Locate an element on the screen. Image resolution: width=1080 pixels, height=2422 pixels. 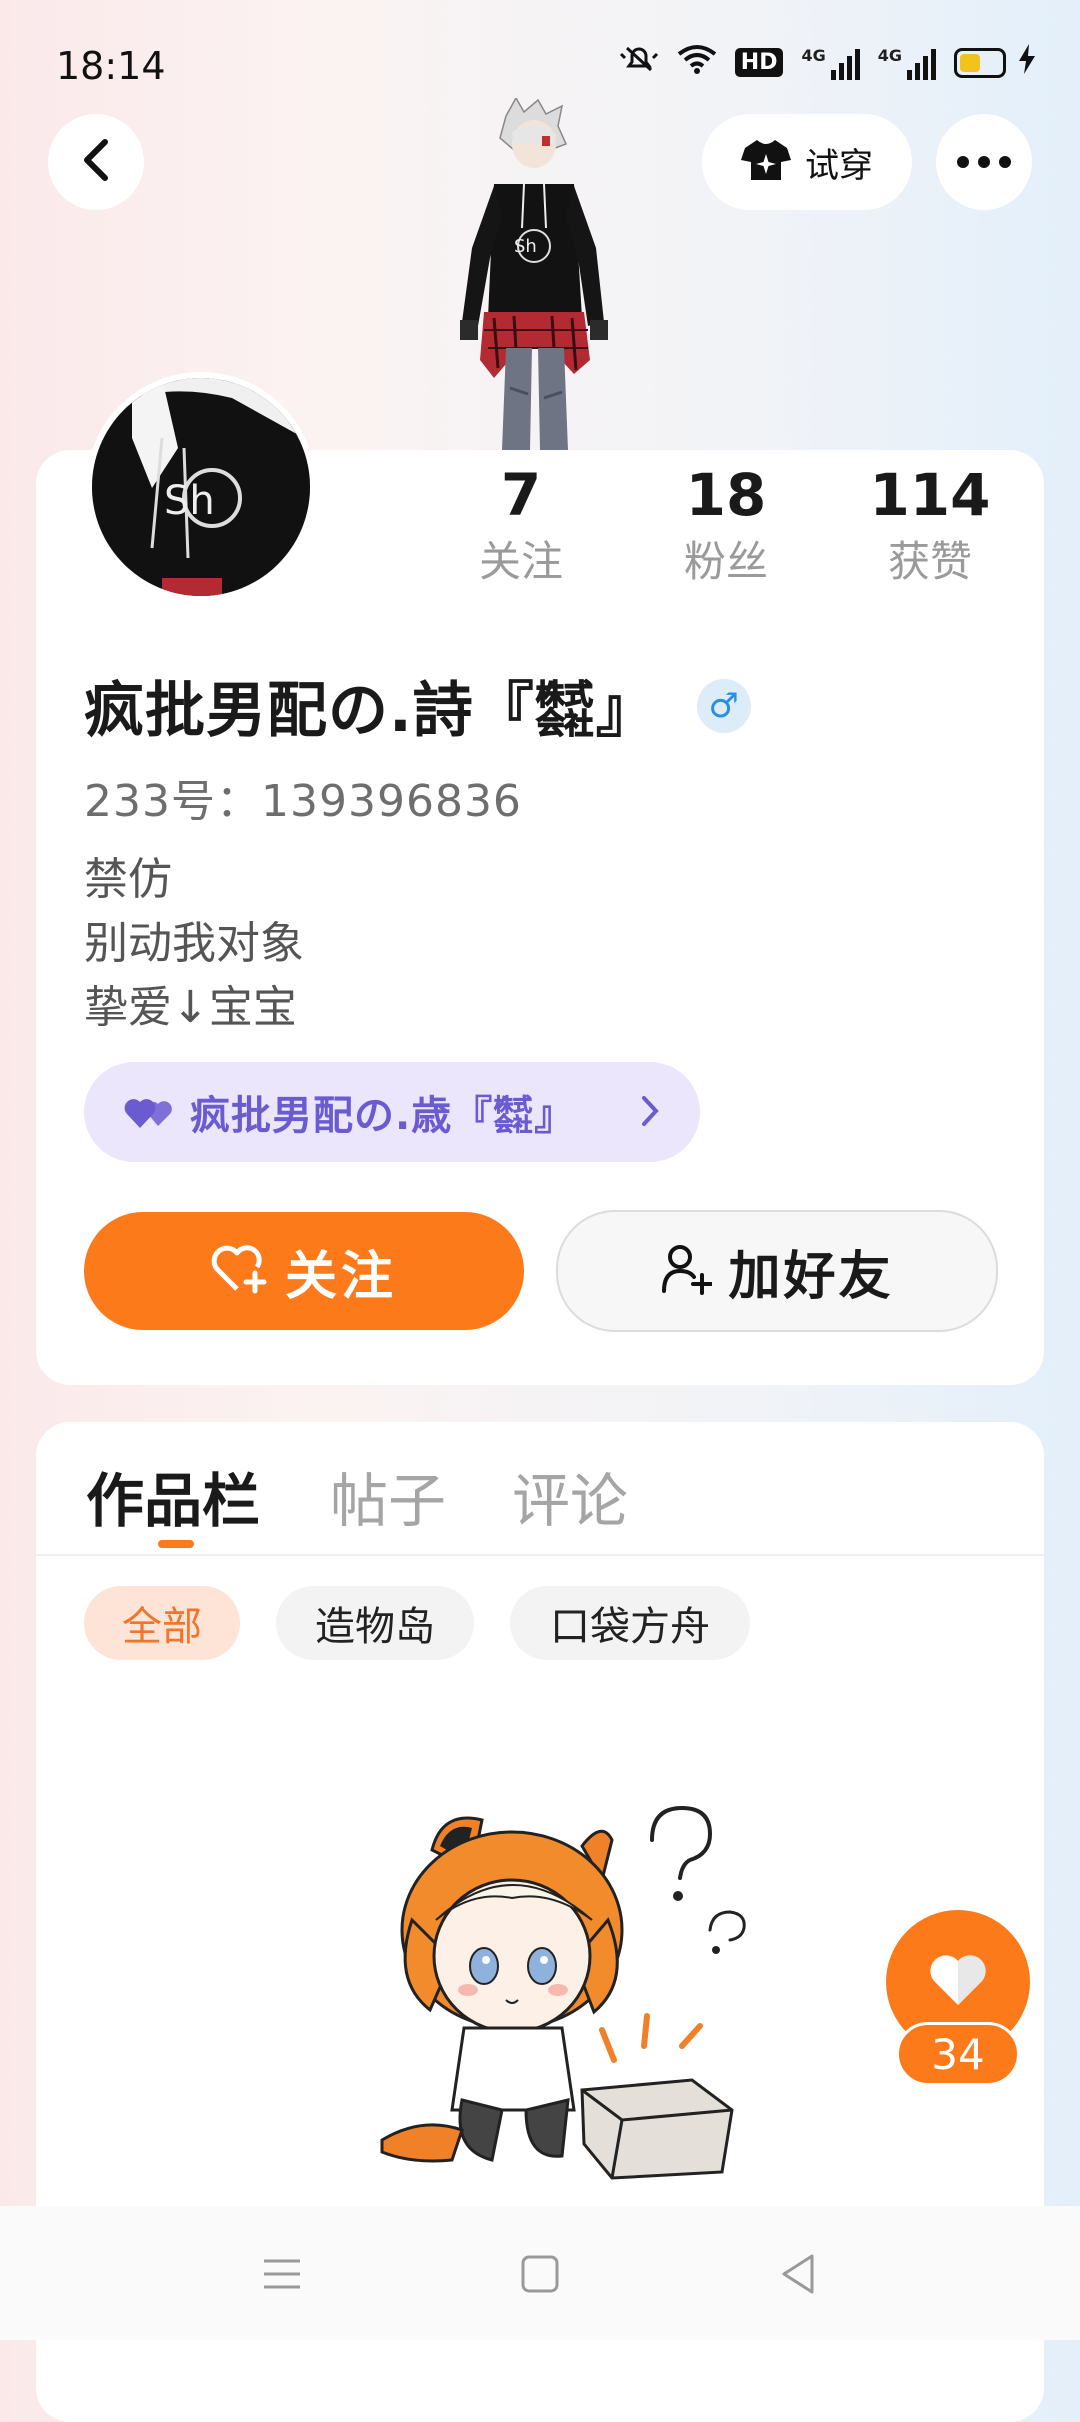
avatar: Sh is located at coordinates (201, 487).